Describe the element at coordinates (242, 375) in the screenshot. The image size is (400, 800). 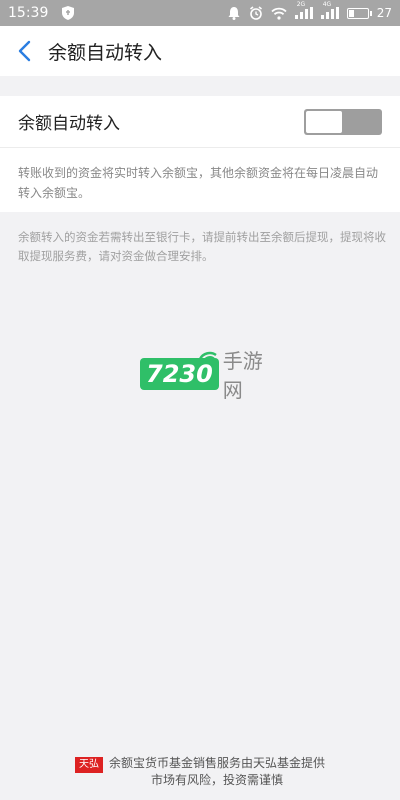
I see `watermark-text: 手游网` at that location.